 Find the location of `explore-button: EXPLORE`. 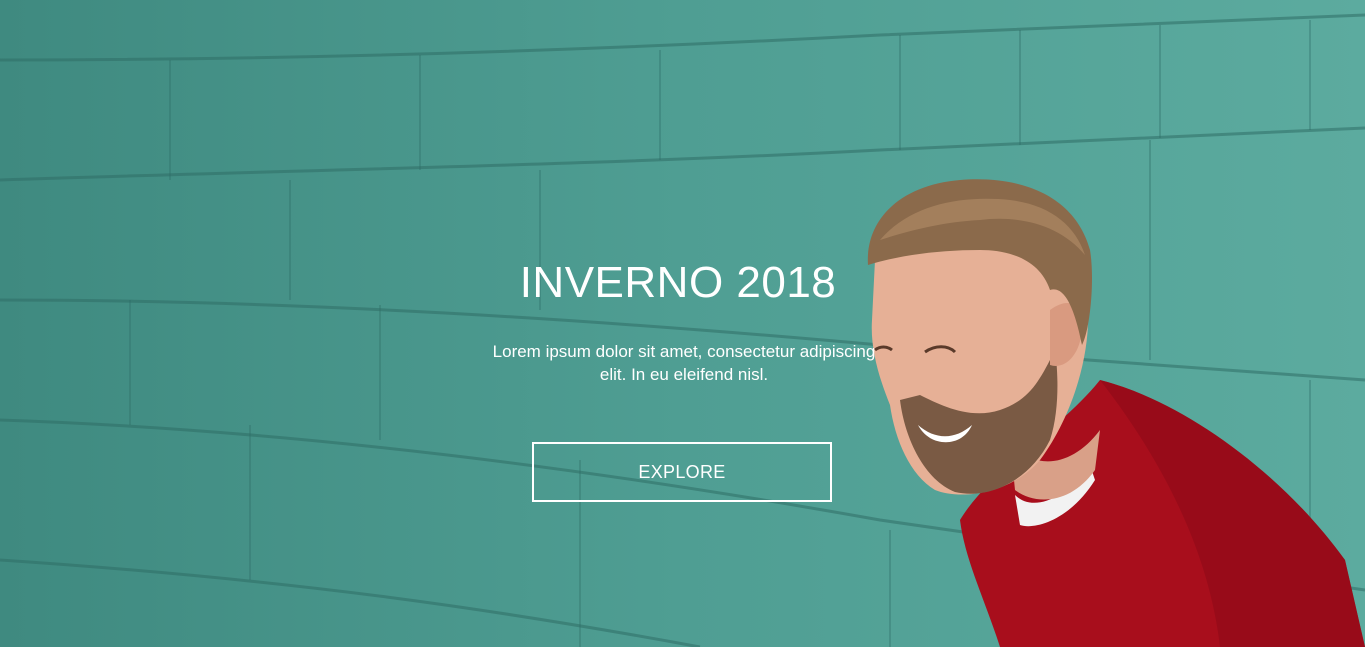

explore-button: EXPLORE is located at coordinates (682, 472).